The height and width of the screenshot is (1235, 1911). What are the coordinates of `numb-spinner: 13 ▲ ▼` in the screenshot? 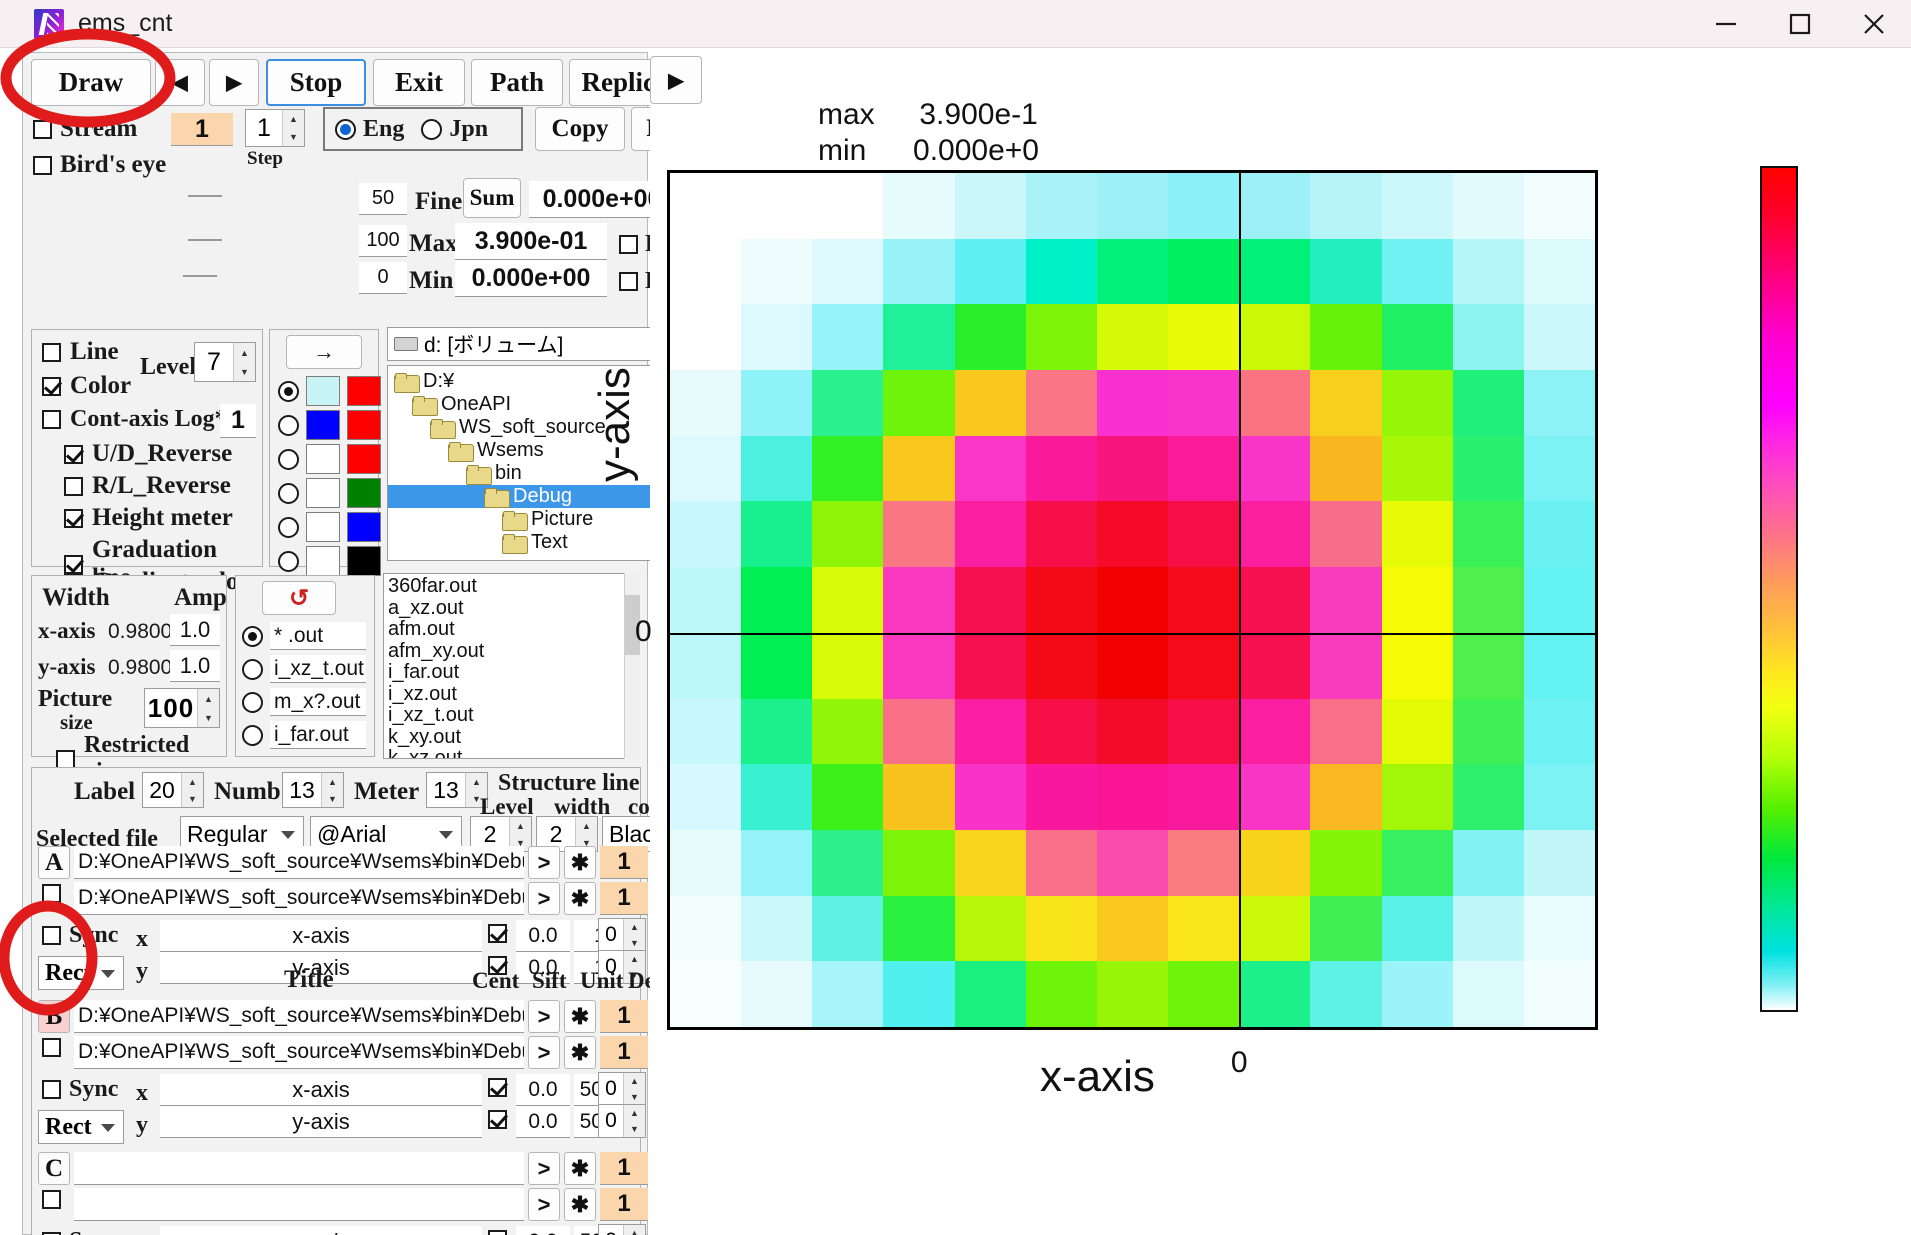 It's located at (313, 790).